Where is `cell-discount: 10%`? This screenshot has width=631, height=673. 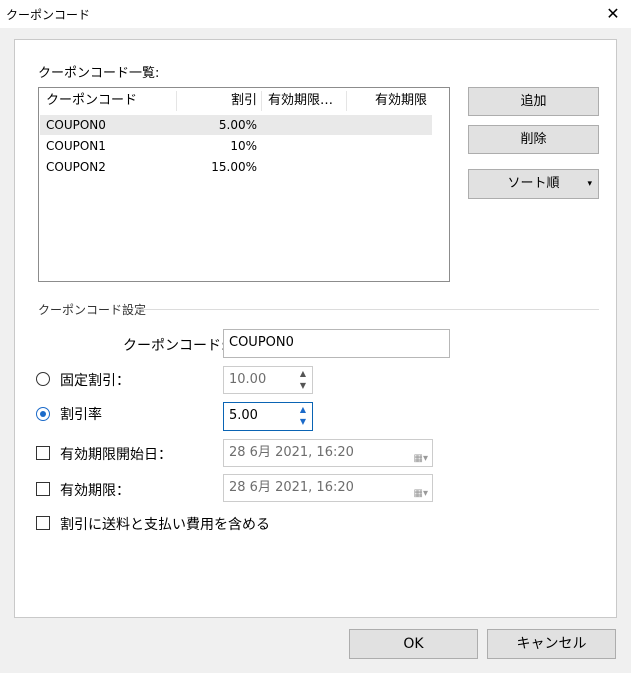 cell-discount: 10% is located at coordinates (243, 146).